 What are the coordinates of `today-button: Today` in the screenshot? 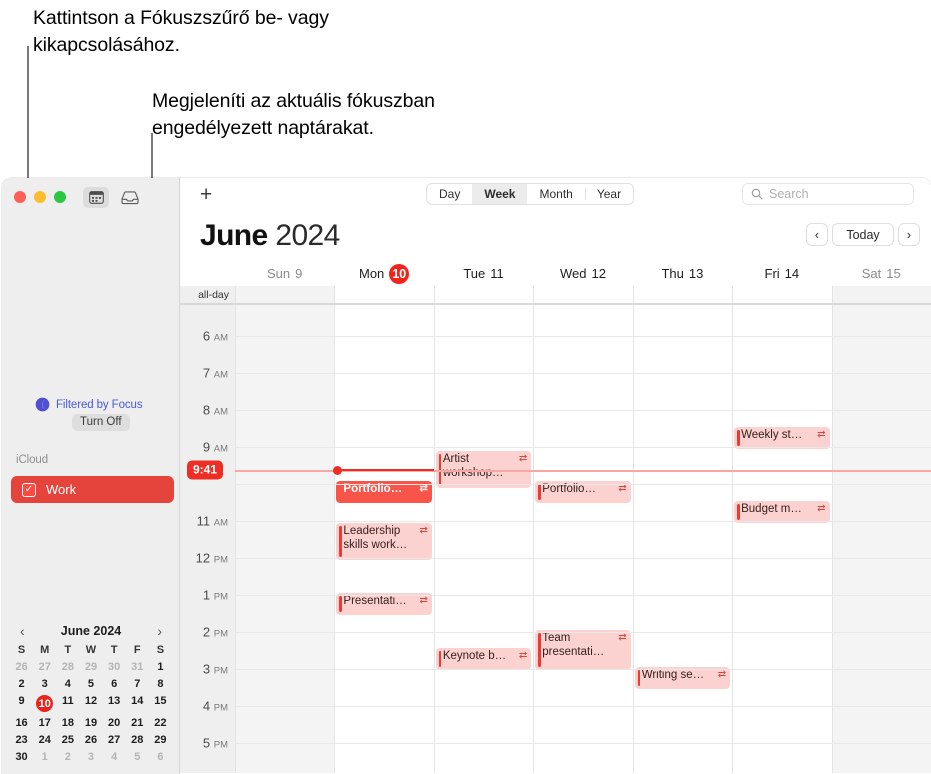 It's located at (863, 234).